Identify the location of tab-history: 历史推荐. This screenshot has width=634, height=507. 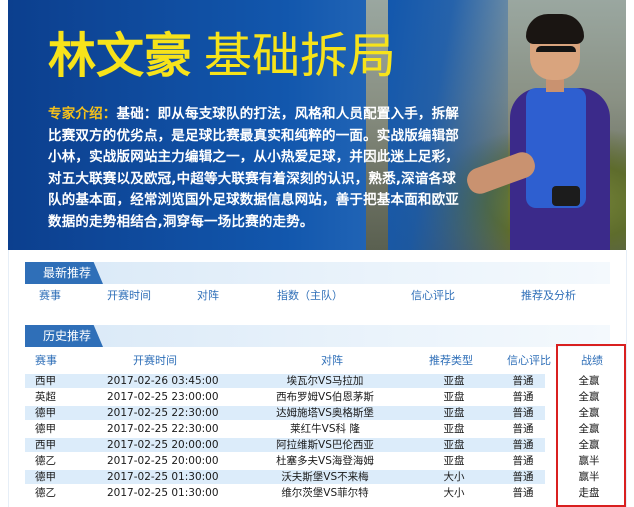
(64, 336).